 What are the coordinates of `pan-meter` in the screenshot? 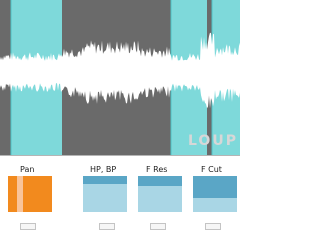 It's located at (30, 194).